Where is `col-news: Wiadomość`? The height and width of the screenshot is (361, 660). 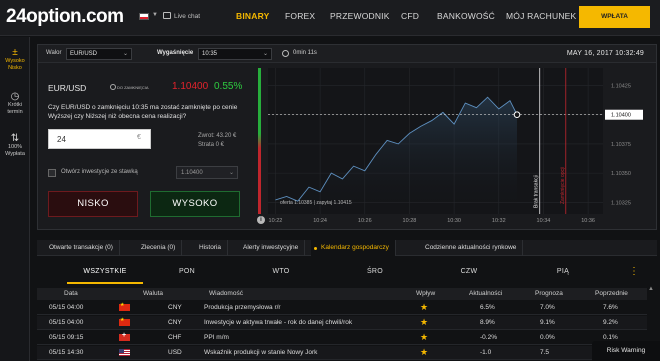 col-news: Wiadomość is located at coordinates (226, 293).